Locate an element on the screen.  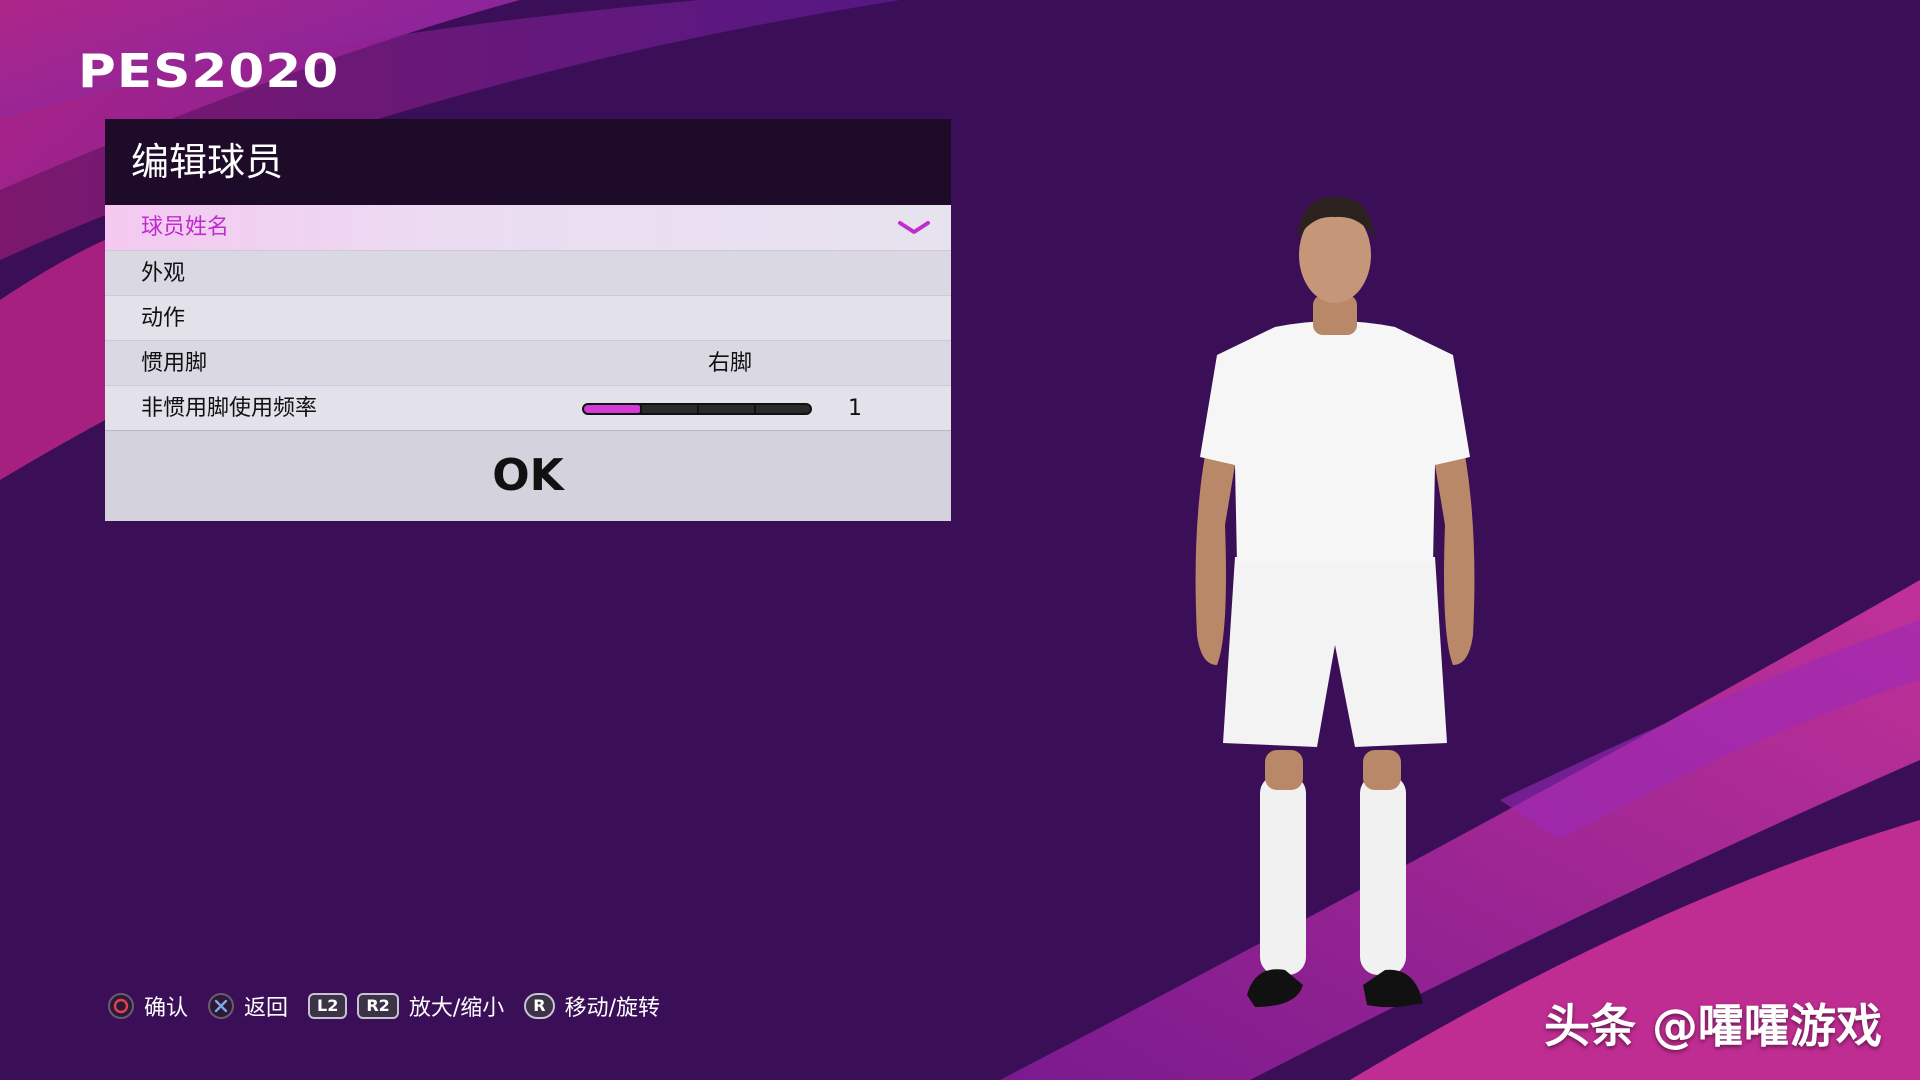
chevron-down-icon is located at coordinates (914, 227).